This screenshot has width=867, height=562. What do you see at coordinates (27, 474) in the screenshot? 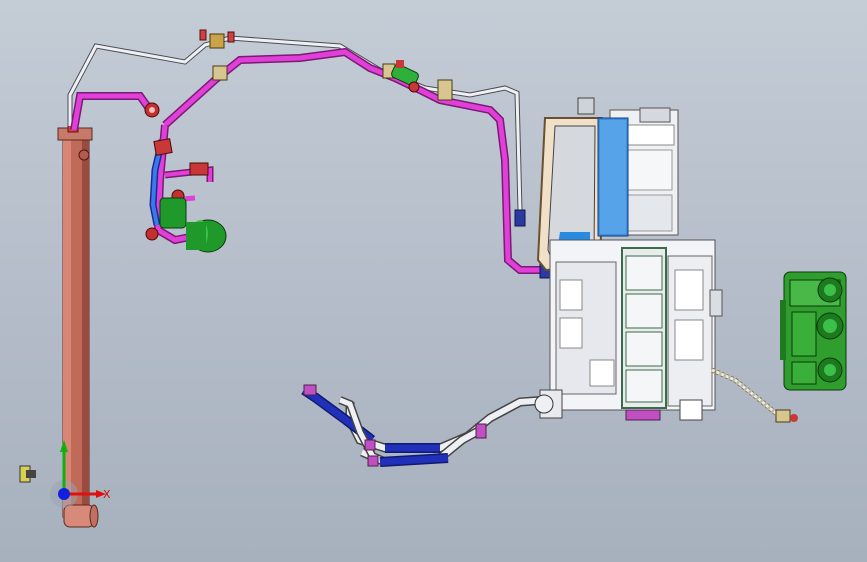
I see `bracket-part` at bounding box center [27, 474].